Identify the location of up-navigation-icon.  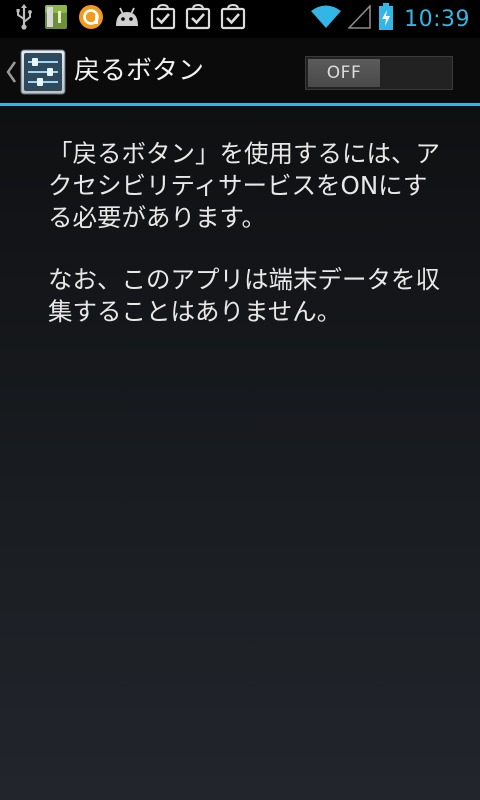
(11, 72).